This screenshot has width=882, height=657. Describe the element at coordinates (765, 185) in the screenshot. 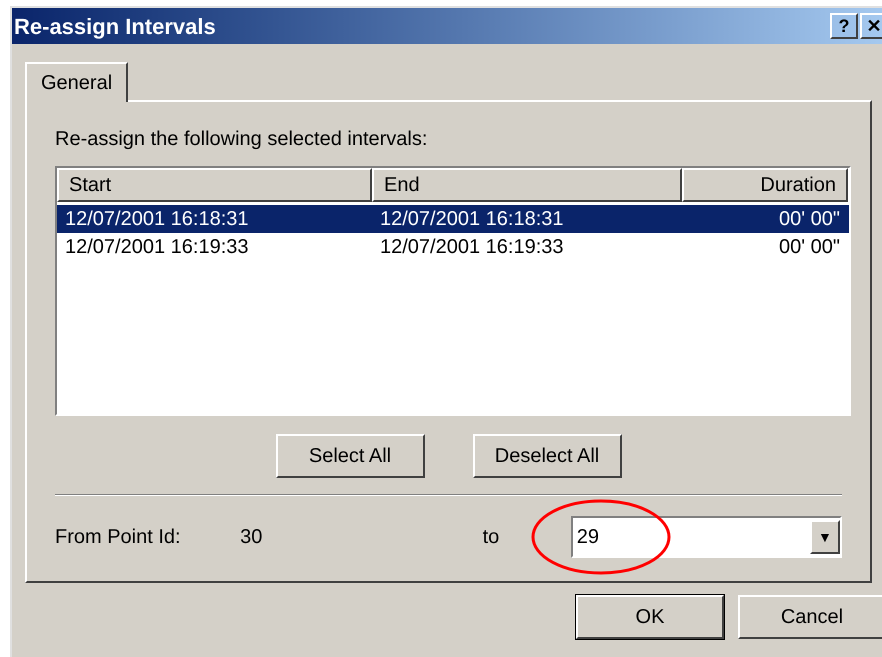

I see `column-header: Duration` at that location.